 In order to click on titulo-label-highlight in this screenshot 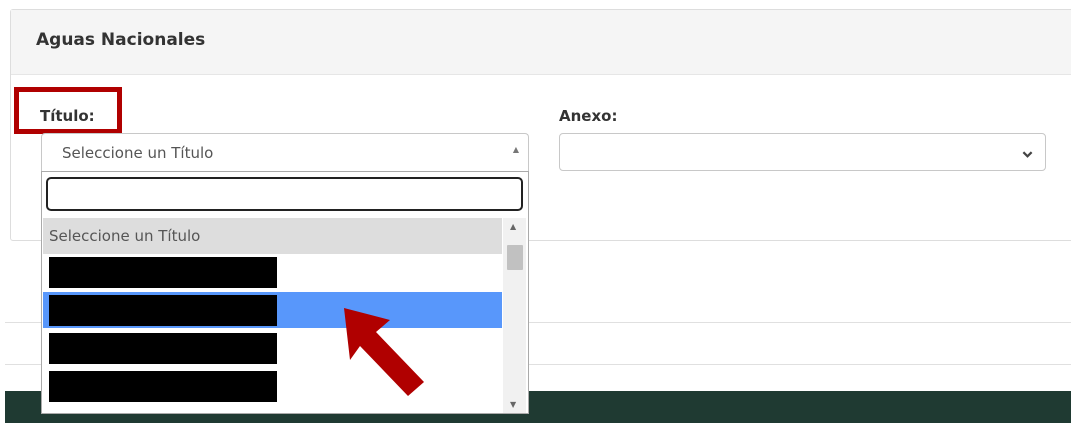, I will do `click(68, 110)`.